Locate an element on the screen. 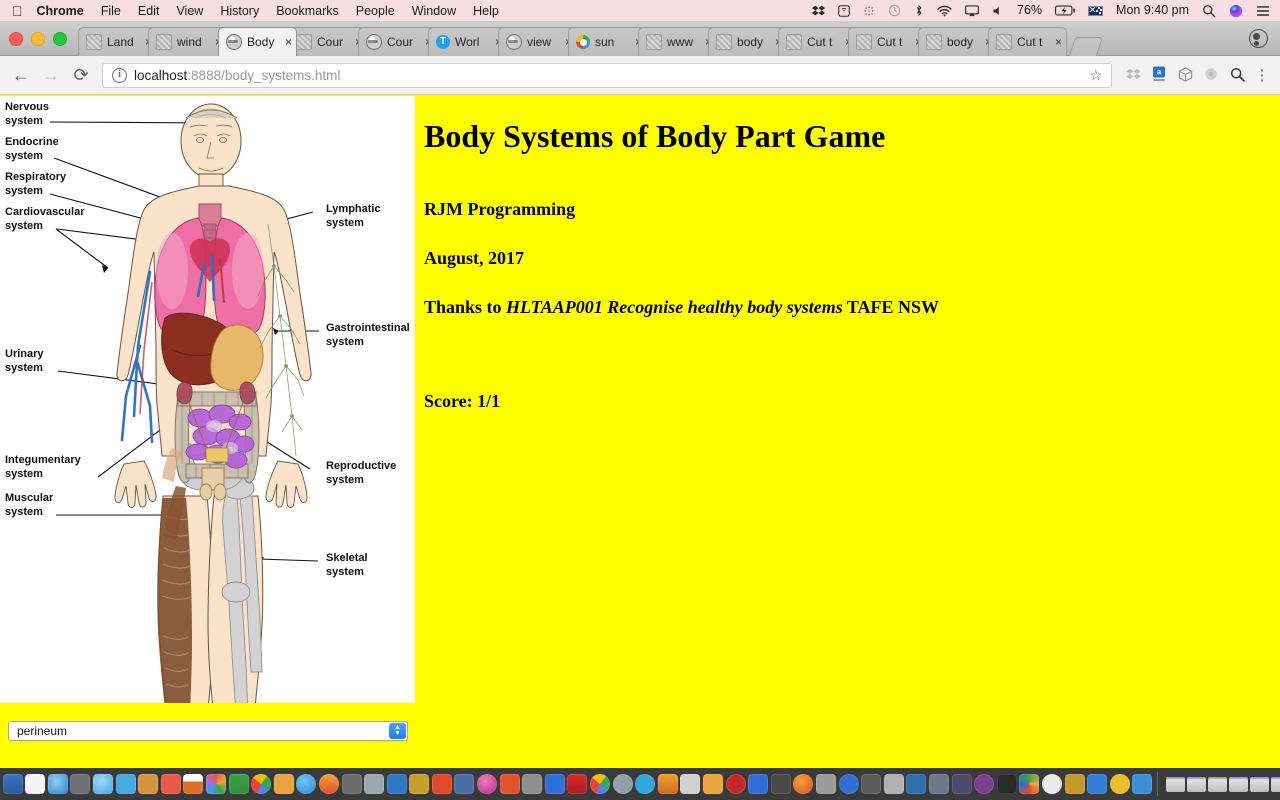  dock-icon-dashboard is located at coordinates (351, 784).